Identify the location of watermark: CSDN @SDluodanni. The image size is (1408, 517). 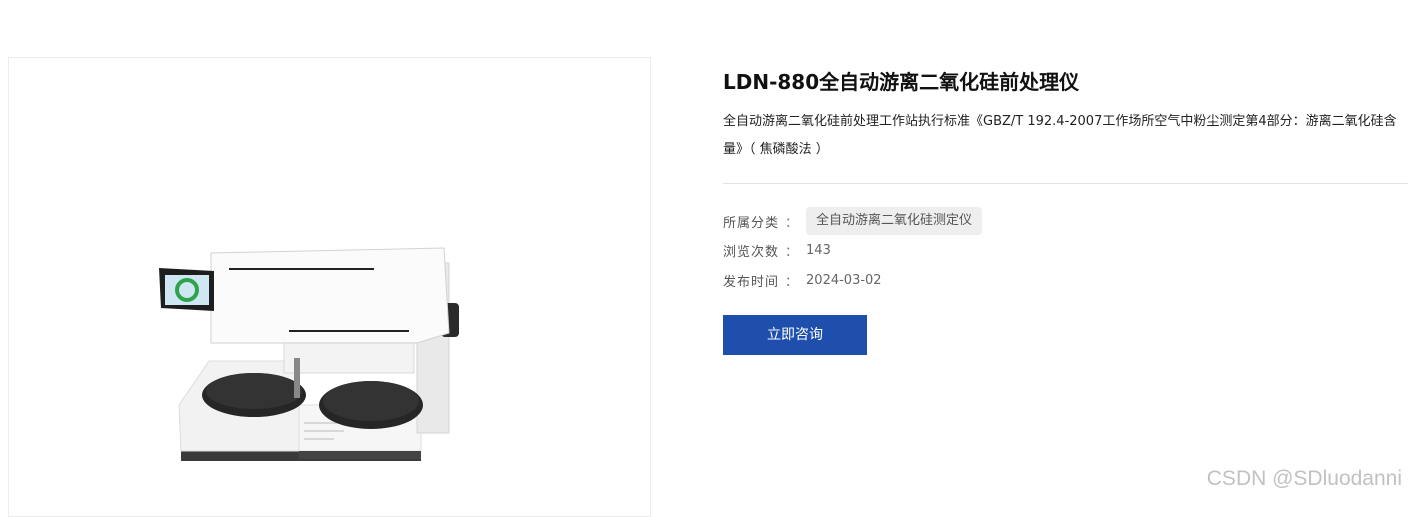
(1304, 478).